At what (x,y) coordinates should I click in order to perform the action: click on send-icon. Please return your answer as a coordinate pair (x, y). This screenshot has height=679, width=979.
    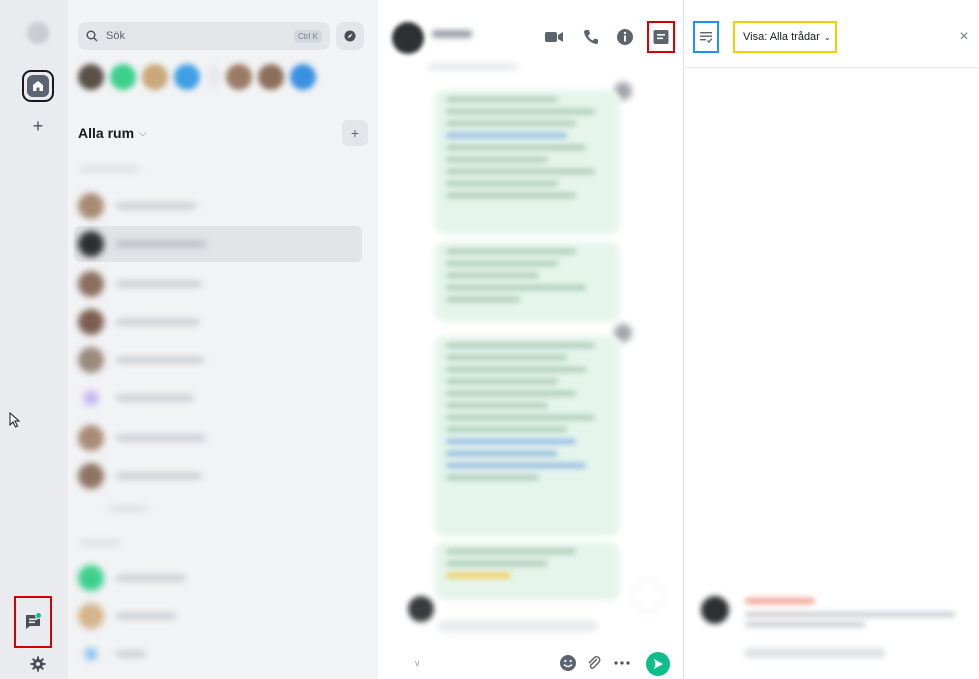
    Looking at the image, I should click on (658, 664).